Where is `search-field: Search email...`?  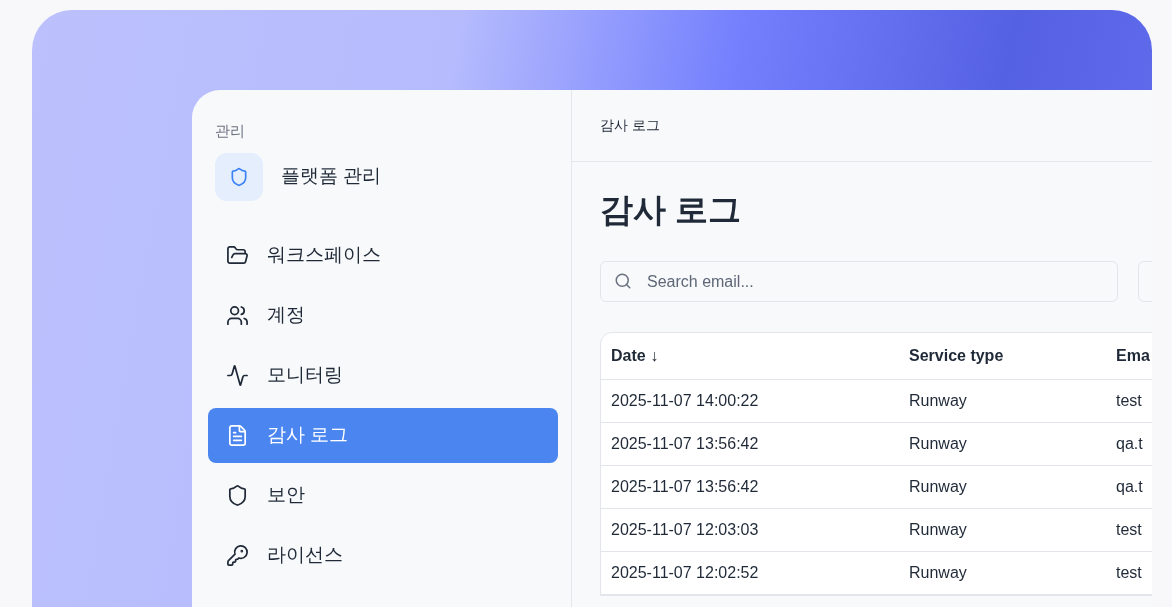
search-field: Search email... is located at coordinates (859, 281).